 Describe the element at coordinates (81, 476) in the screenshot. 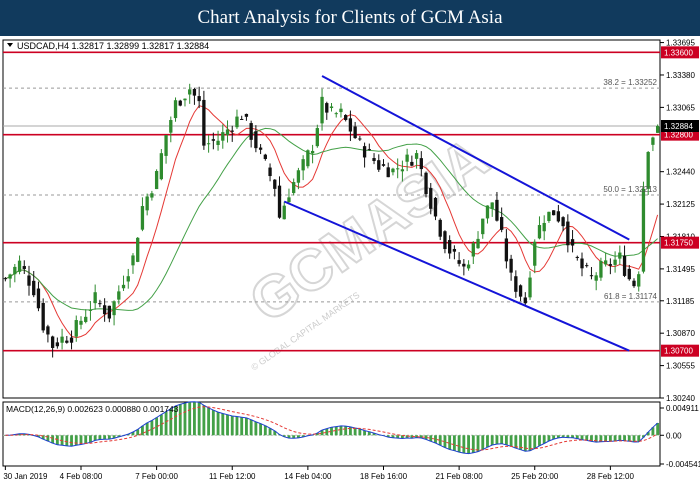

I see `time-tick-label: 4 Feb 08:00` at that location.